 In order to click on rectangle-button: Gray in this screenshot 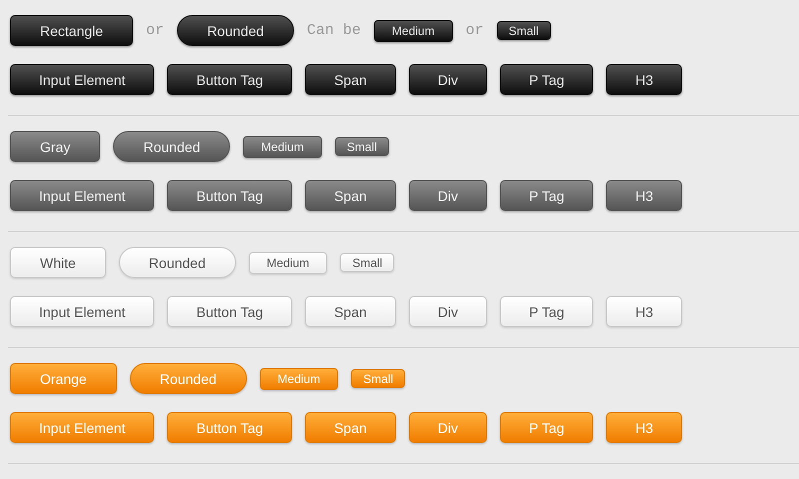, I will do `click(55, 146)`.